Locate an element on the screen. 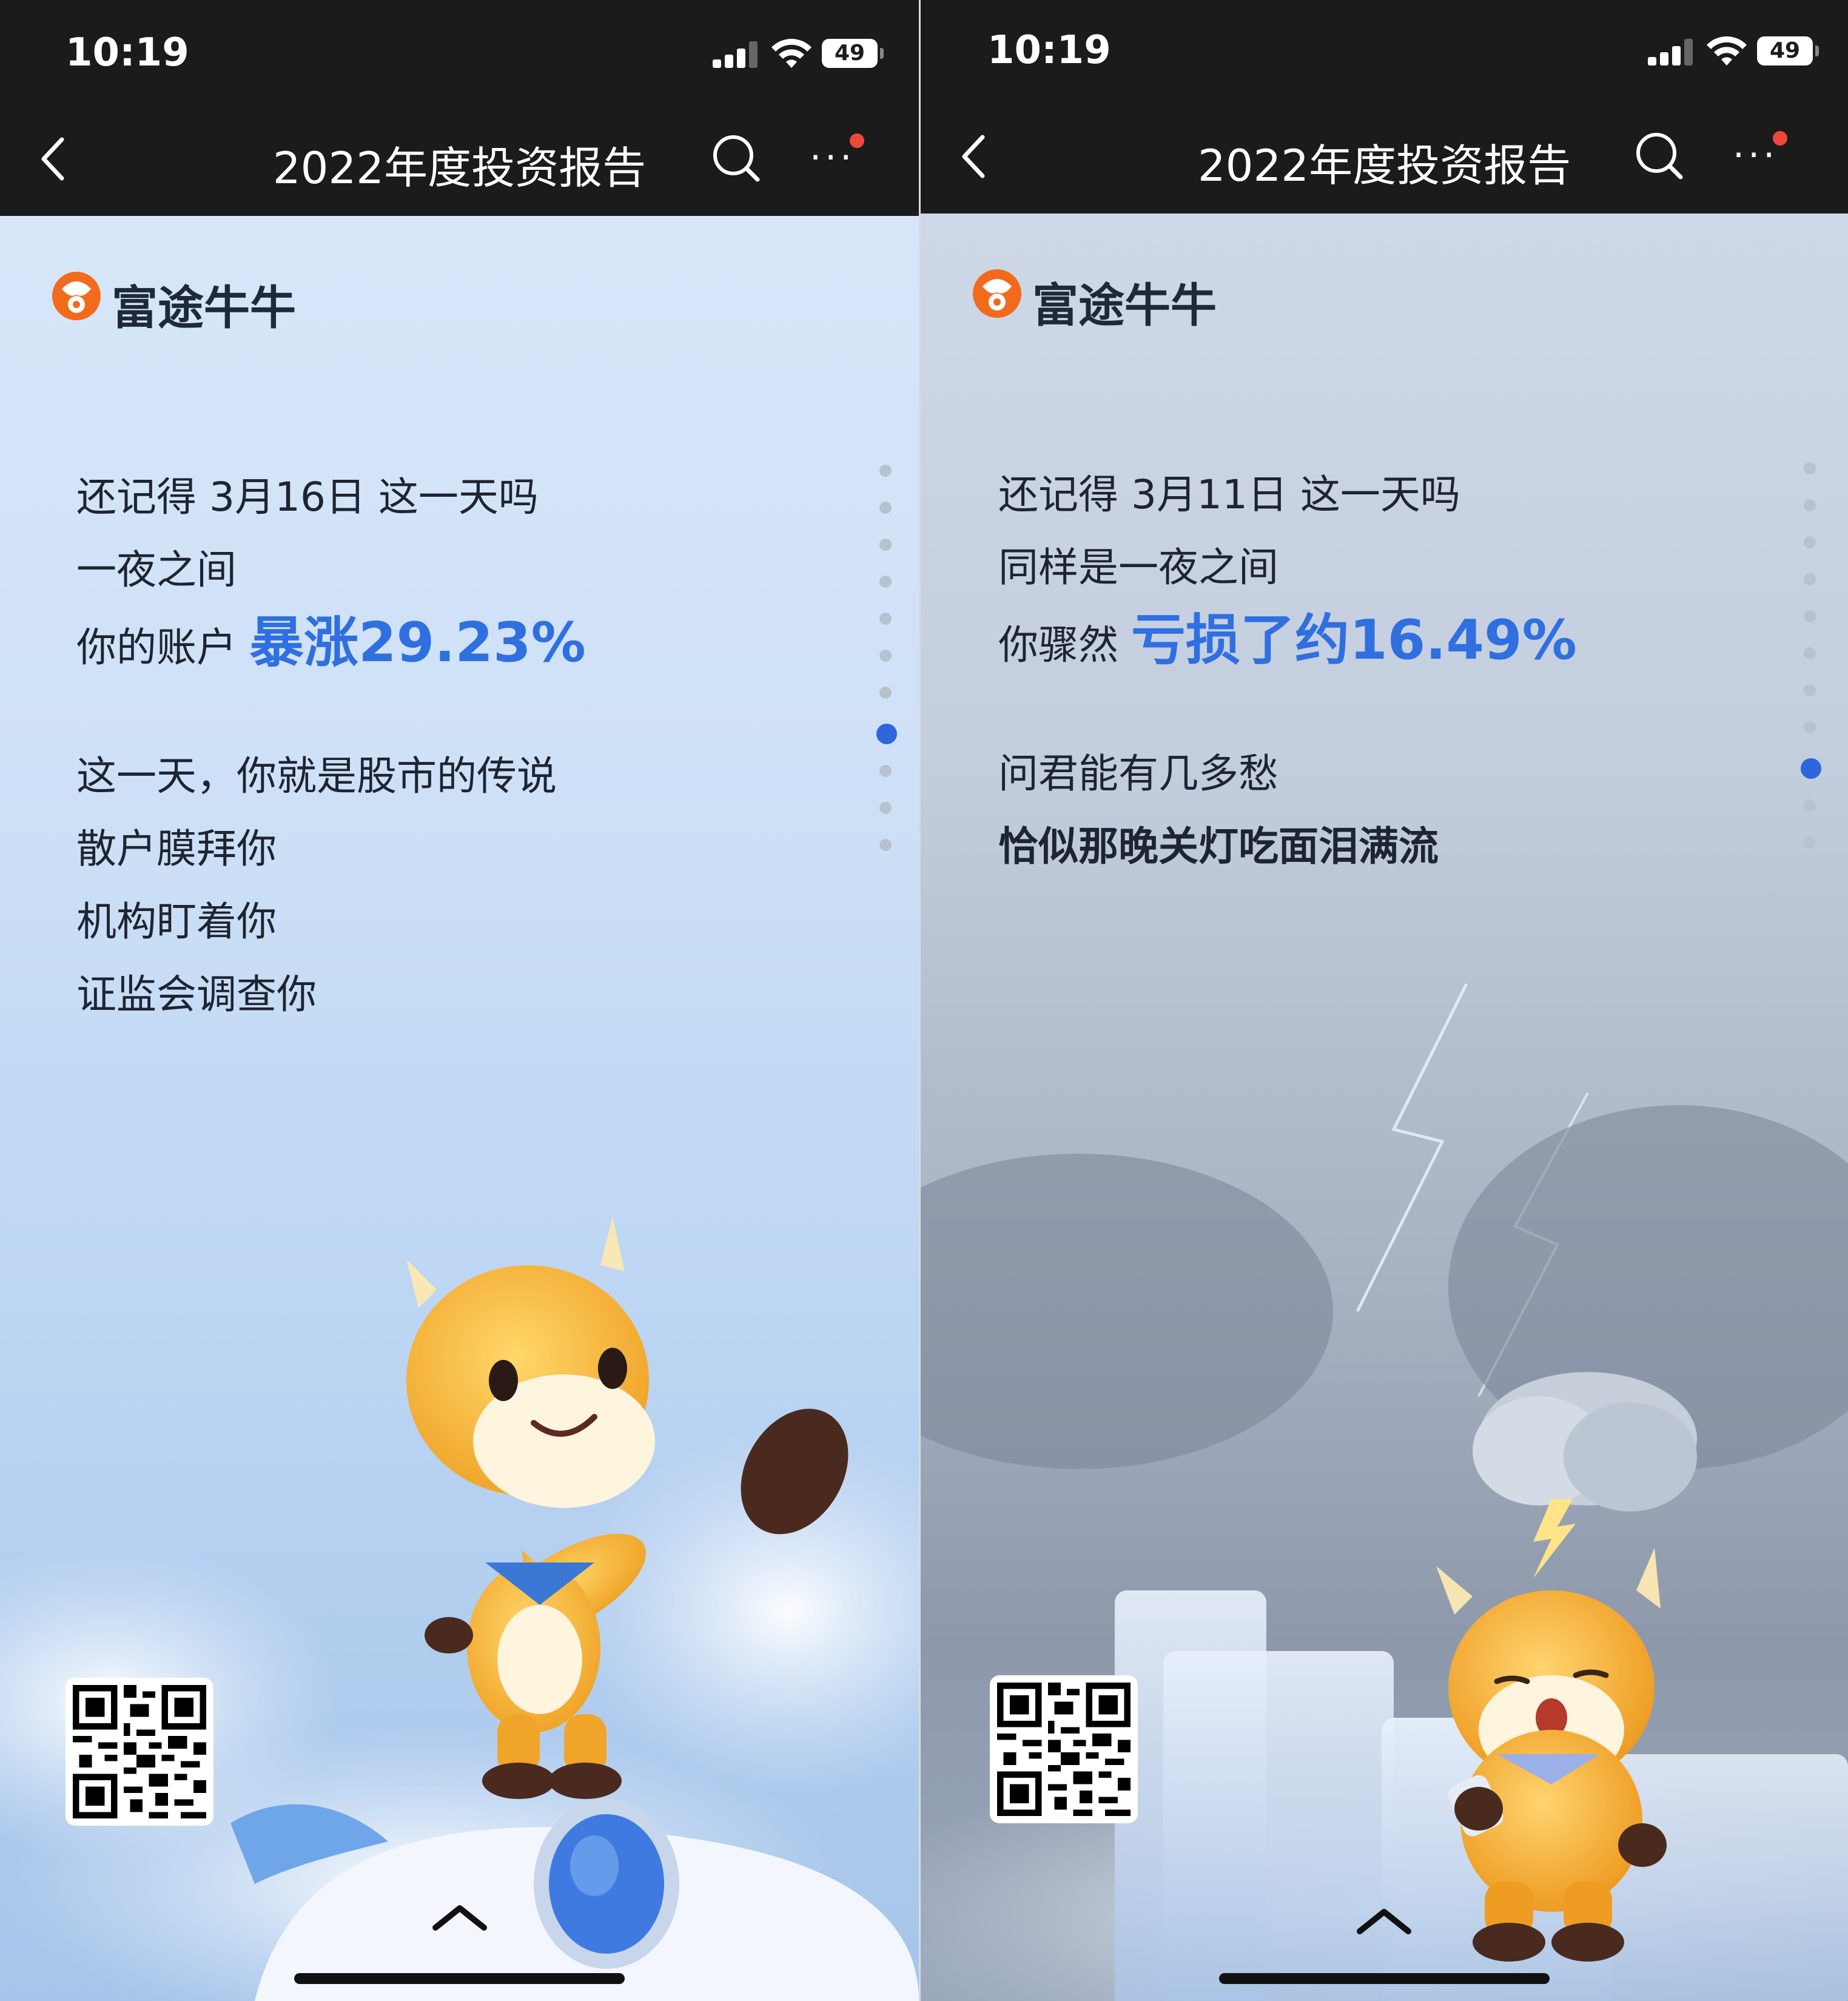 This screenshot has width=1848, height=2001. line-poem-1: 问君能有几多愁 is located at coordinates (1138, 773).